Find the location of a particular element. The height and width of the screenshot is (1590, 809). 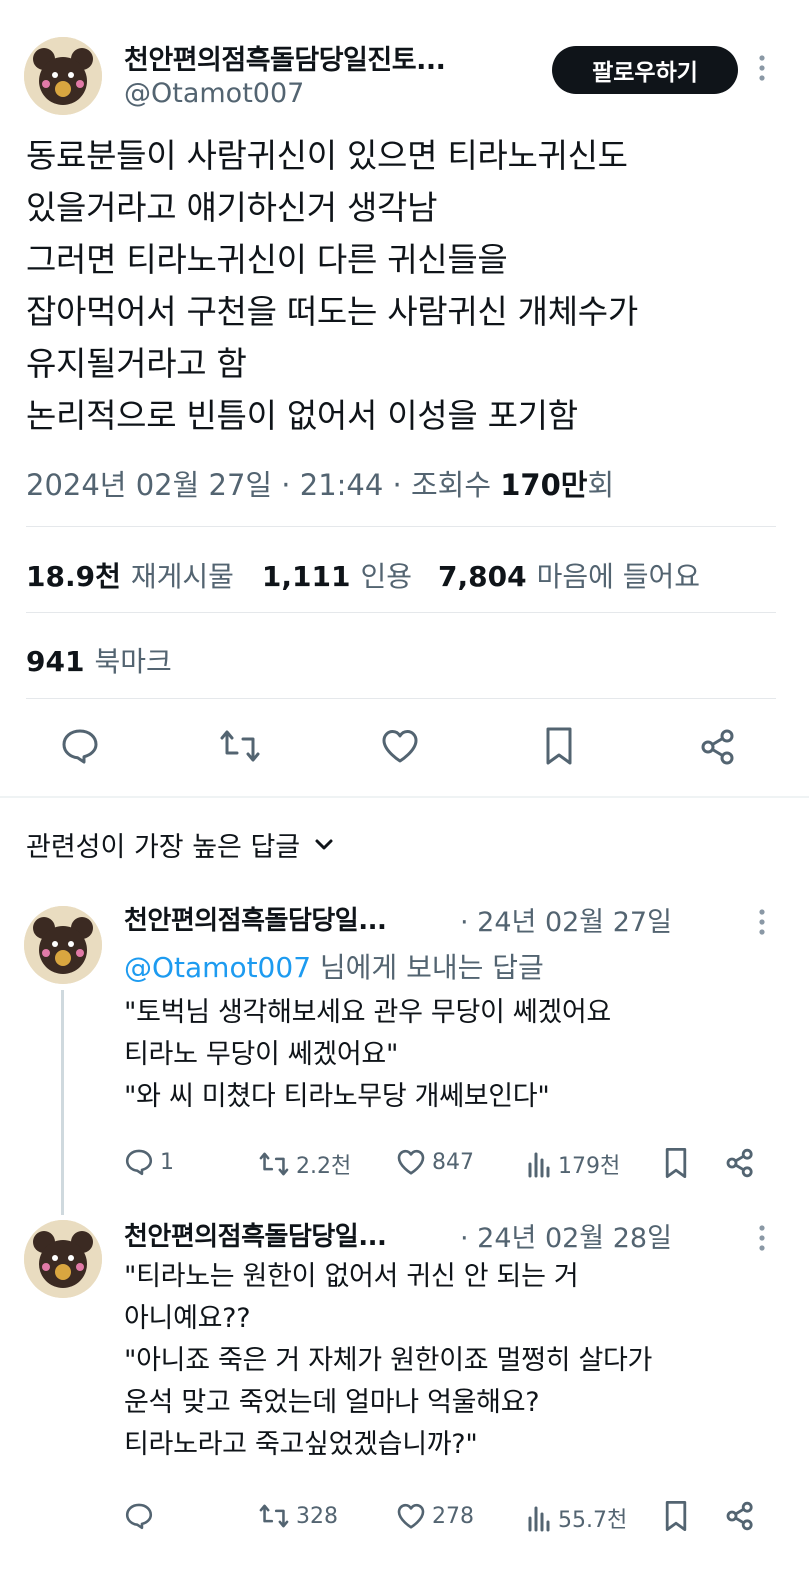

like-button is located at coordinates (400, 746).